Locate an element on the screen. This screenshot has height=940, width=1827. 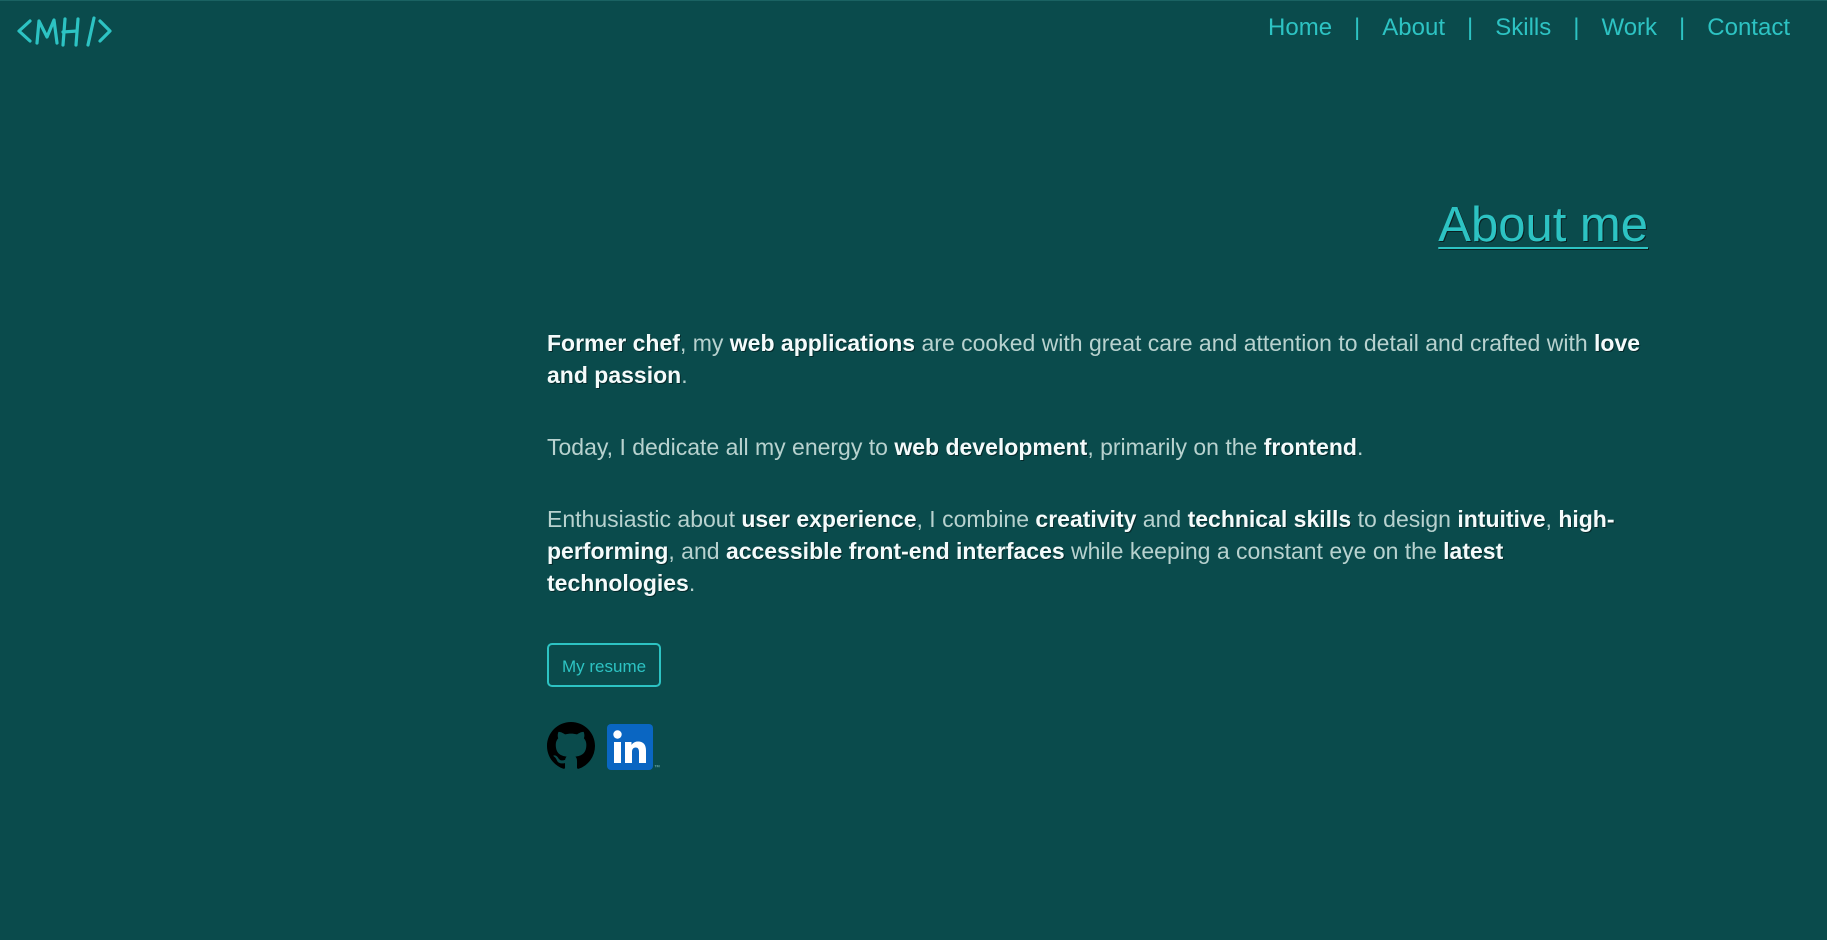
github-icon is located at coordinates (571, 745).